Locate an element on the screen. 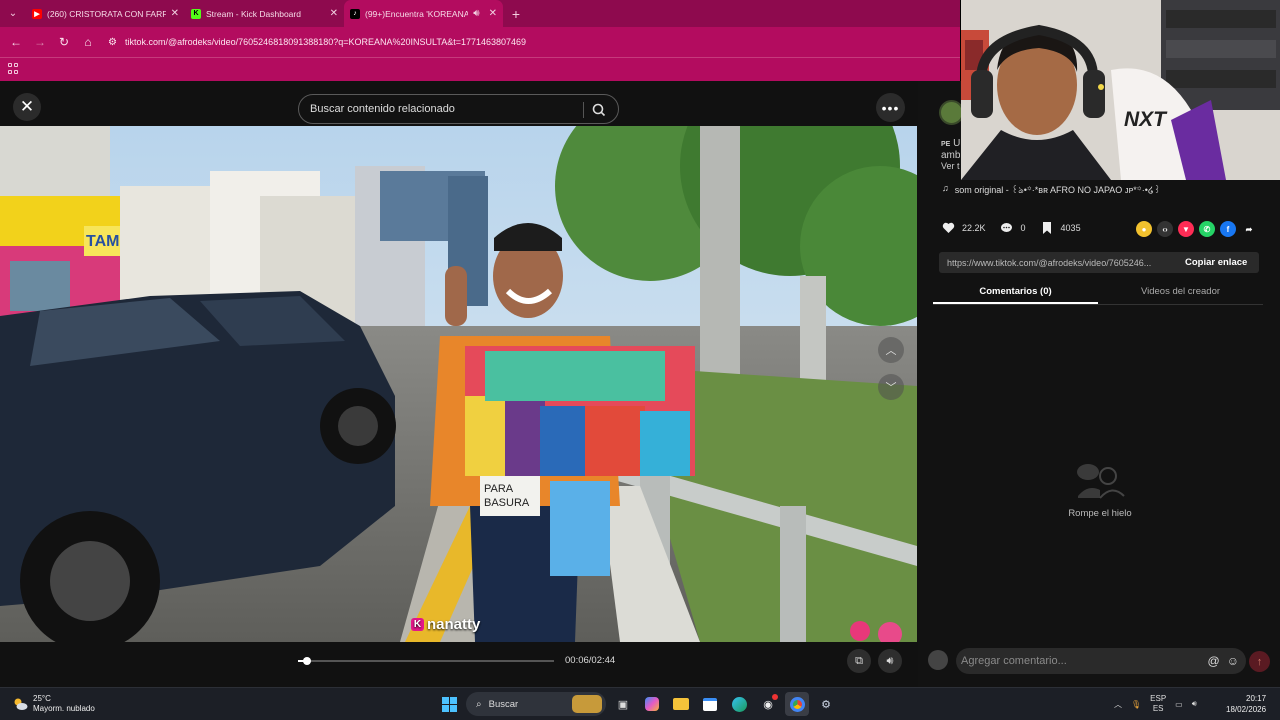 The image size is (1280, 720). see-more-link: Ver t is located at coordinates (950, 166).